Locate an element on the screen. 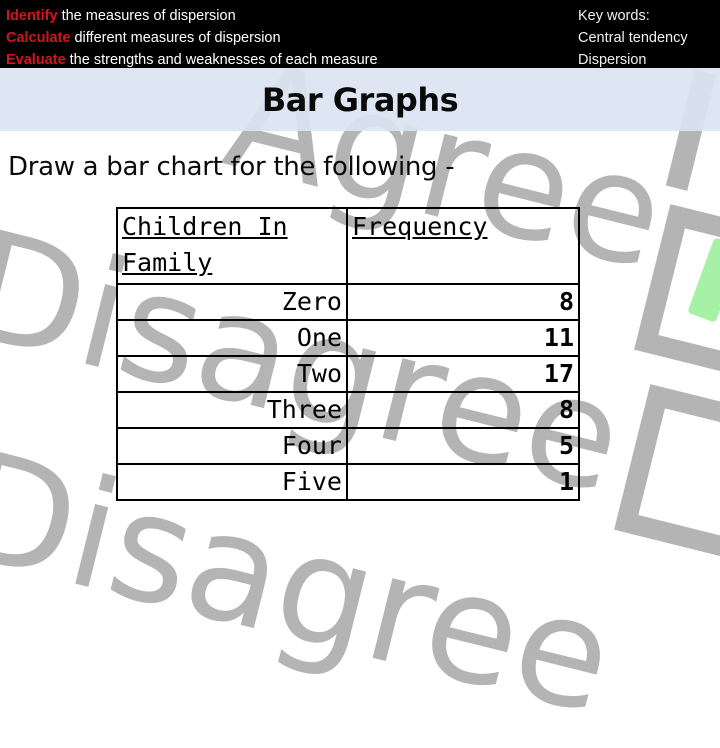 The height and width of the screenshot is (748, 720). category-cell: Four is located at coordinates (232, 446).